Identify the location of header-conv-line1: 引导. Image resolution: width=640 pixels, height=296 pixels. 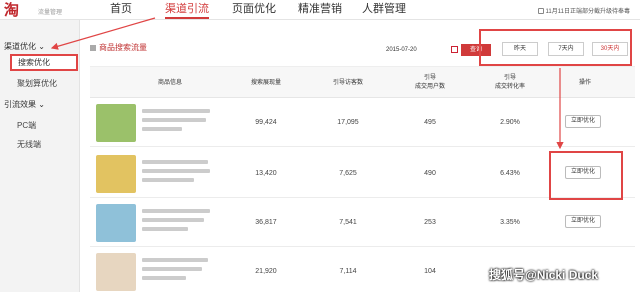
(509, 78).